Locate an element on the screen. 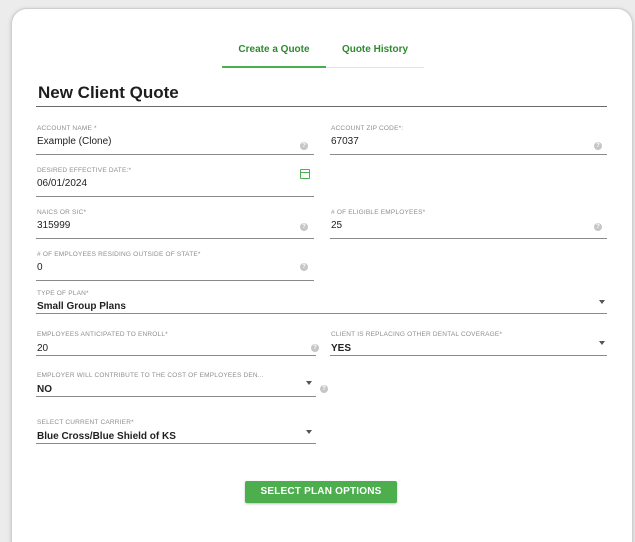  naics-label: NAICS OR SIC* is located at coordinates (62, 212).